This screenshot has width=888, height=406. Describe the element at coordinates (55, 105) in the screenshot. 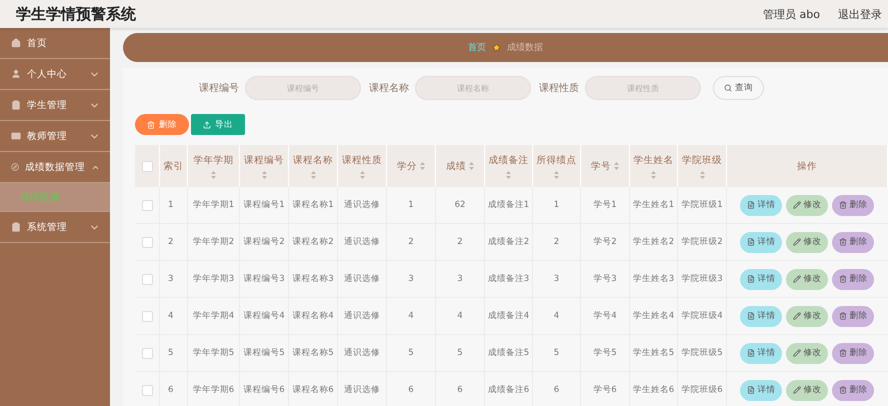

I see `sidebar-item: 学生管理` at that location.